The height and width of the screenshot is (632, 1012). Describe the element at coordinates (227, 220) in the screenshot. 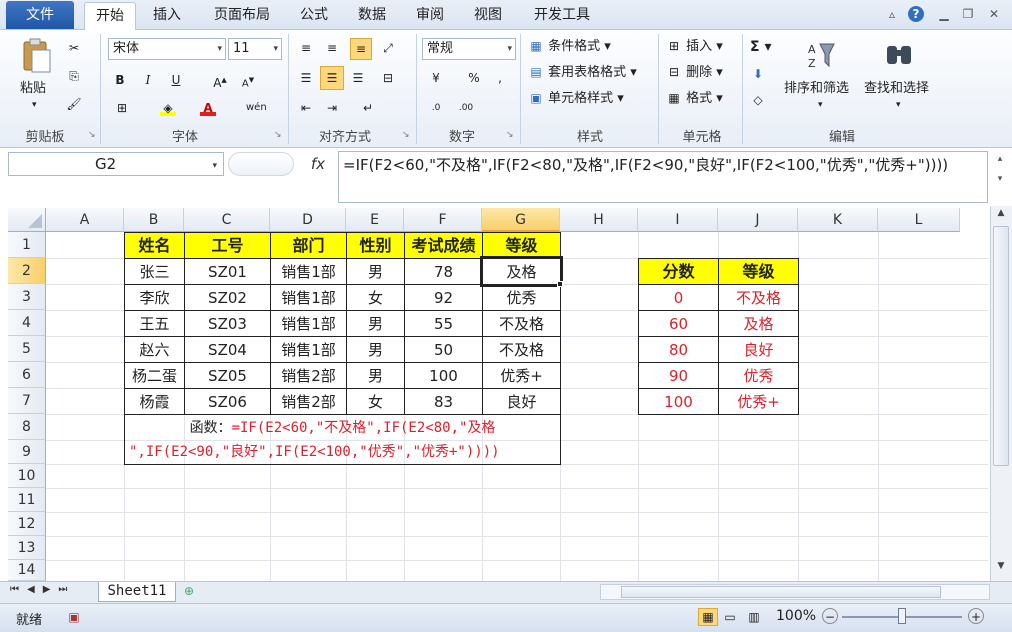

I see `column-header-c: C` at that location.